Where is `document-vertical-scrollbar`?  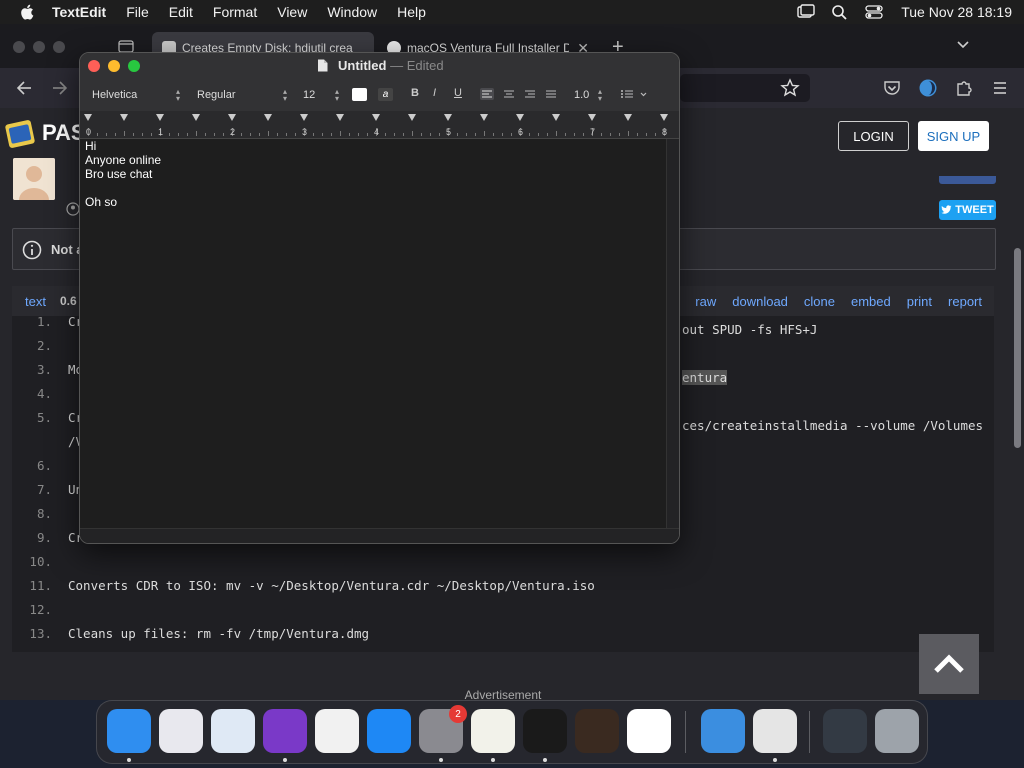 document-vertical-scrollbar is located at coordinates (672, 333).